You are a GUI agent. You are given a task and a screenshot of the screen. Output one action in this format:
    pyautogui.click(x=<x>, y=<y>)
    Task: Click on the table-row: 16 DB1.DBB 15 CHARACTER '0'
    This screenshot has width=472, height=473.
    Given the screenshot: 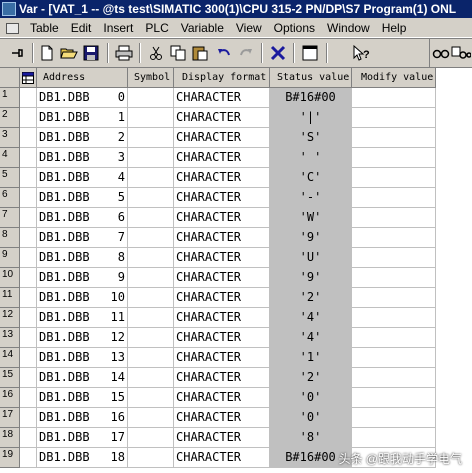 What is the action you would take?
    pyautogui.click(x=236, y=398)
    